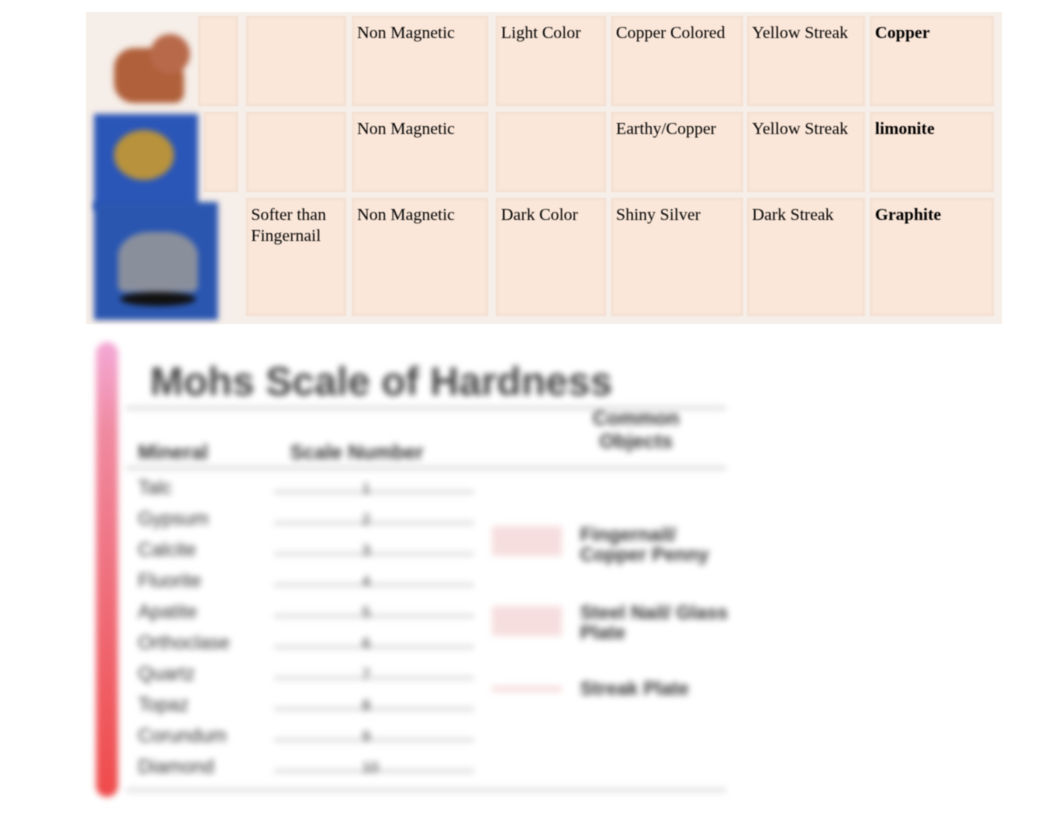  What do you see at coordinates (148, 67) in the screenshot?
I see `copper-sample-image` at bounding box center [148, 67].